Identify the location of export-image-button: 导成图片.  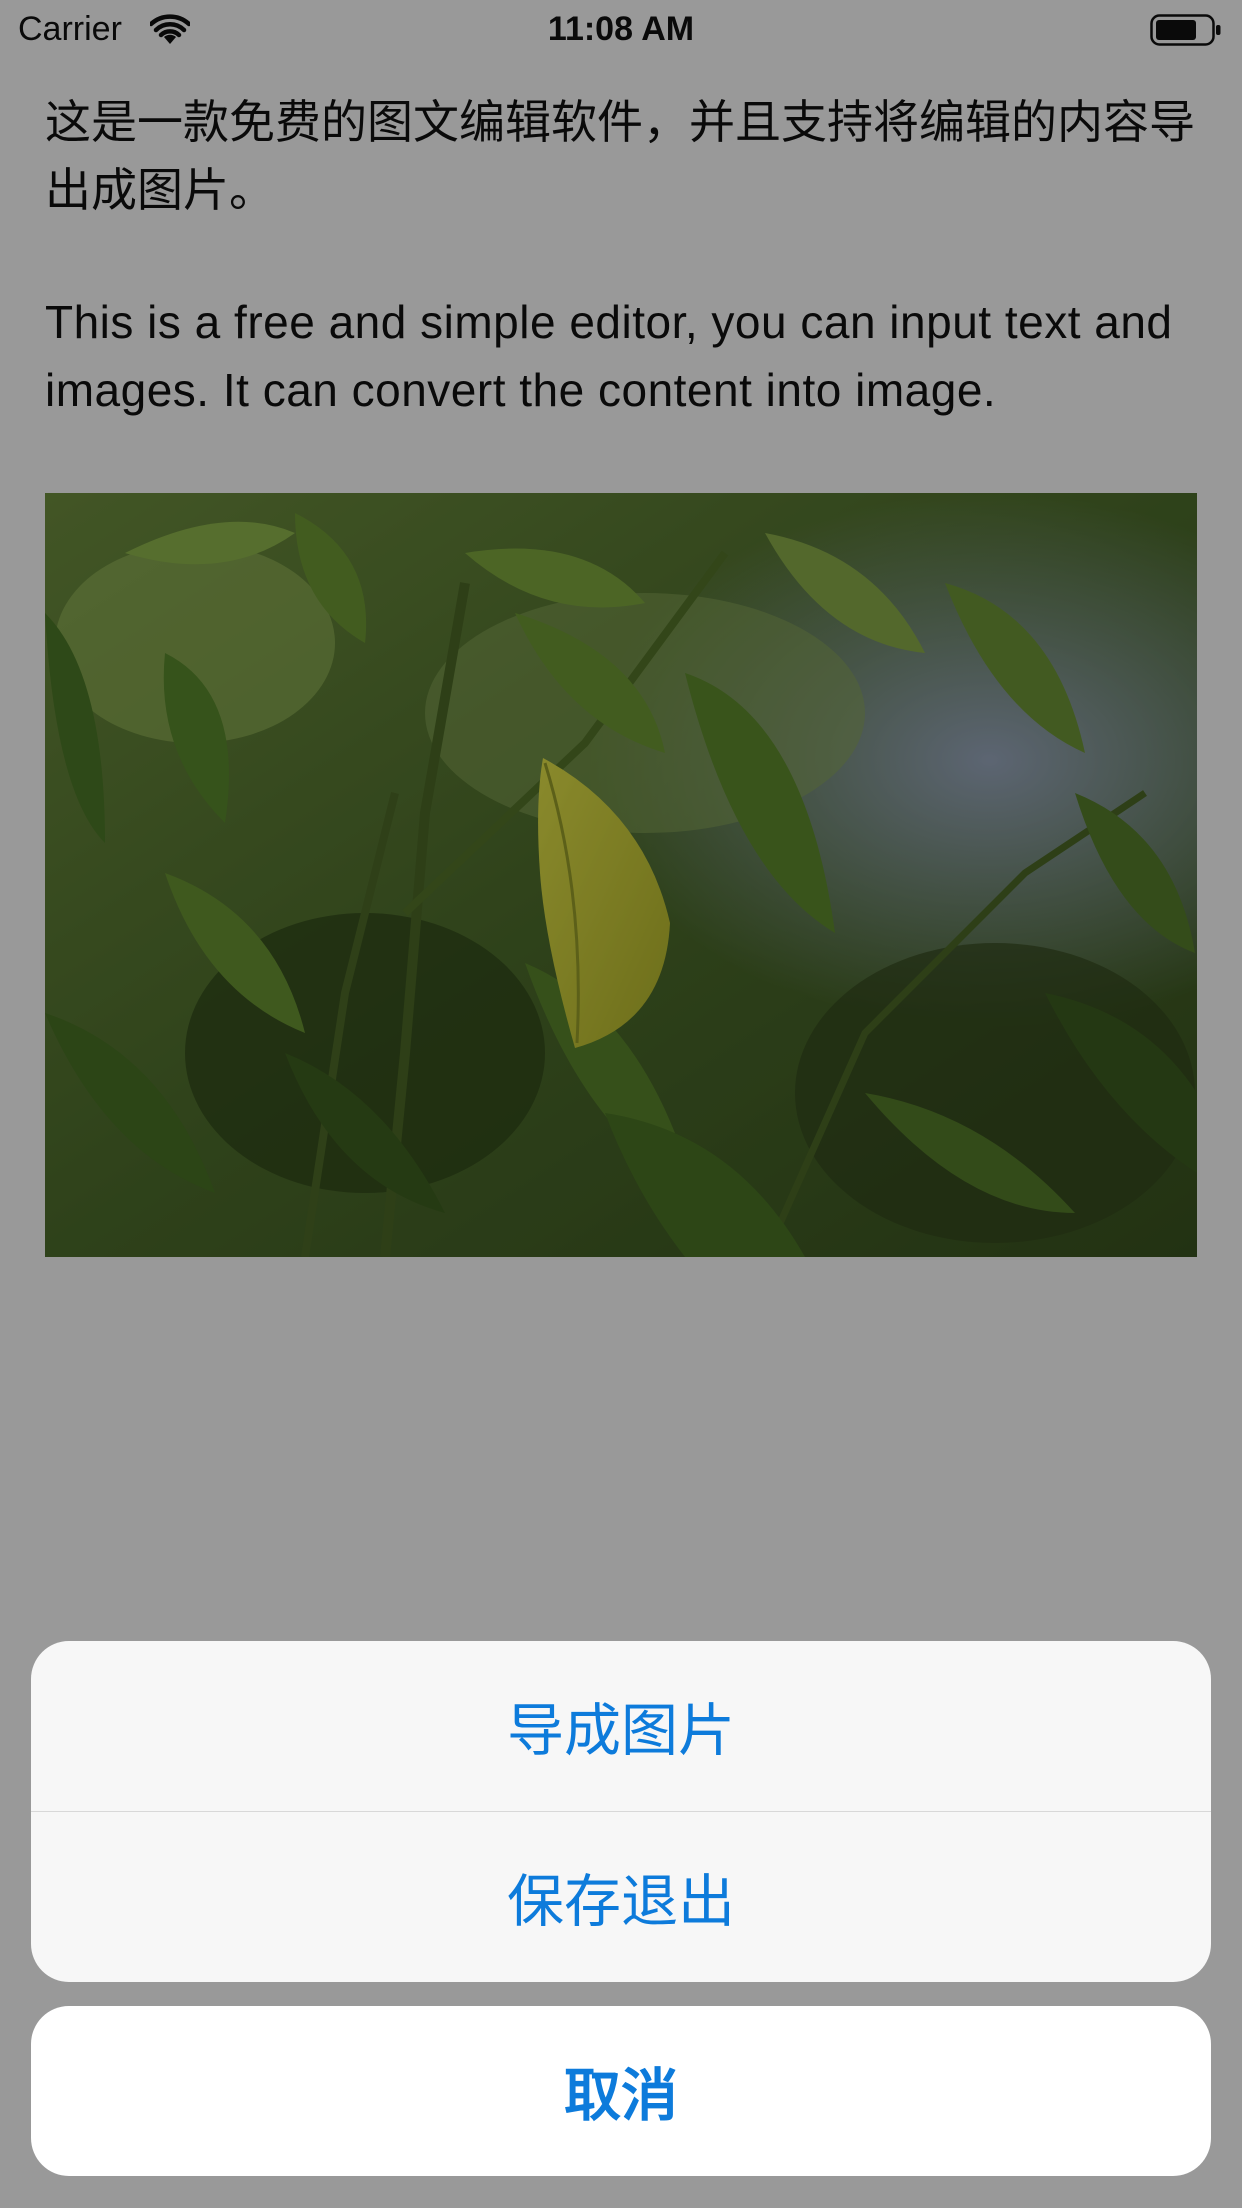
(621, 1726).